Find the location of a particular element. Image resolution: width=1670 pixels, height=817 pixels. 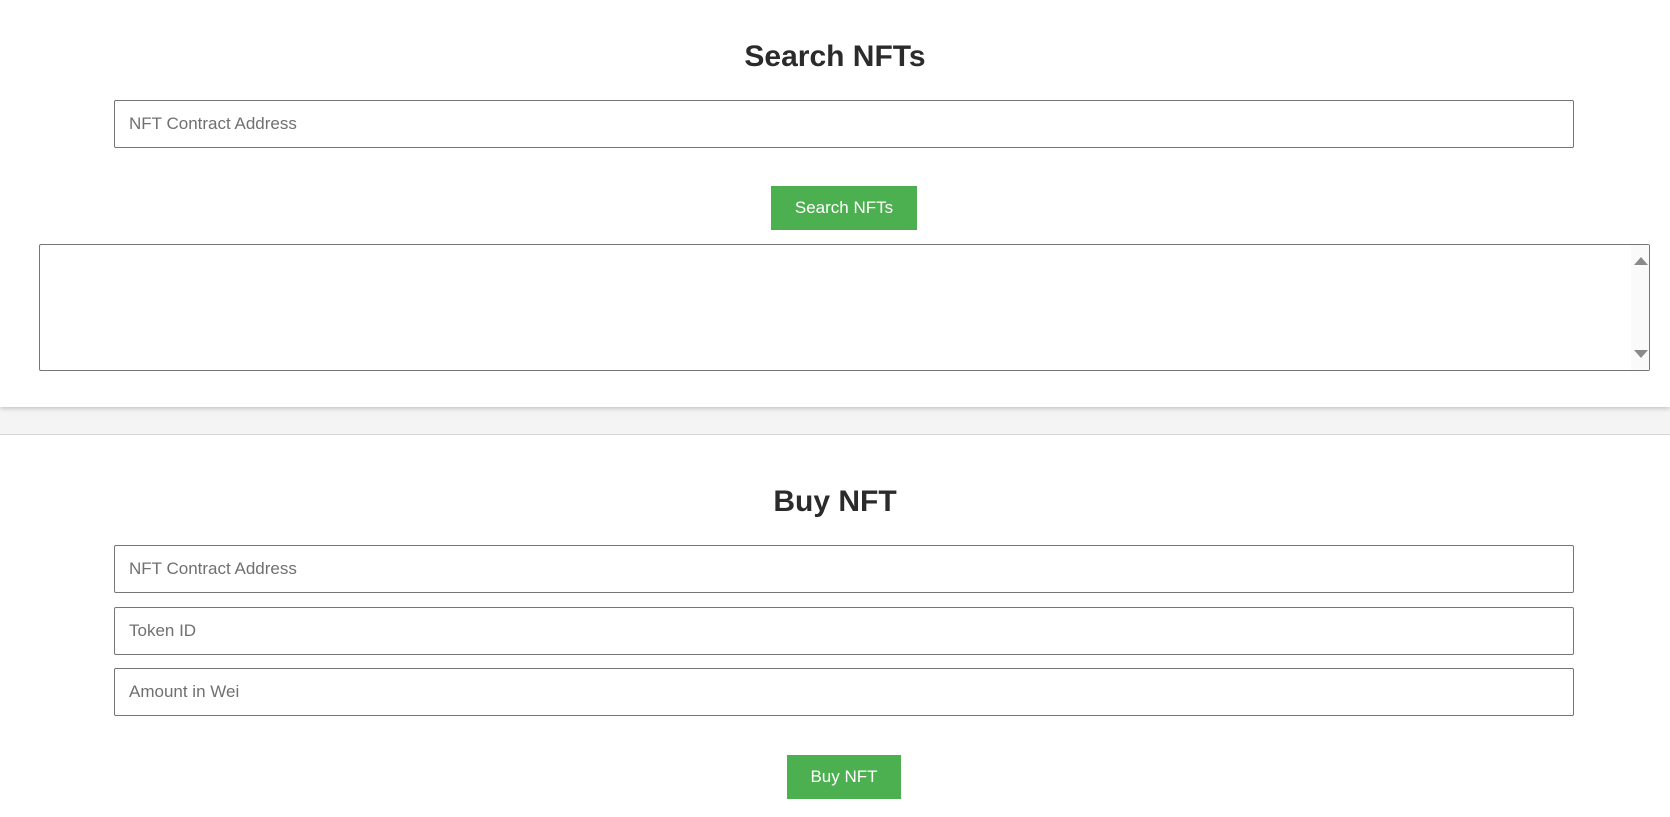

scroll-down-arrow-icon is located at coordinates (1641, 354).